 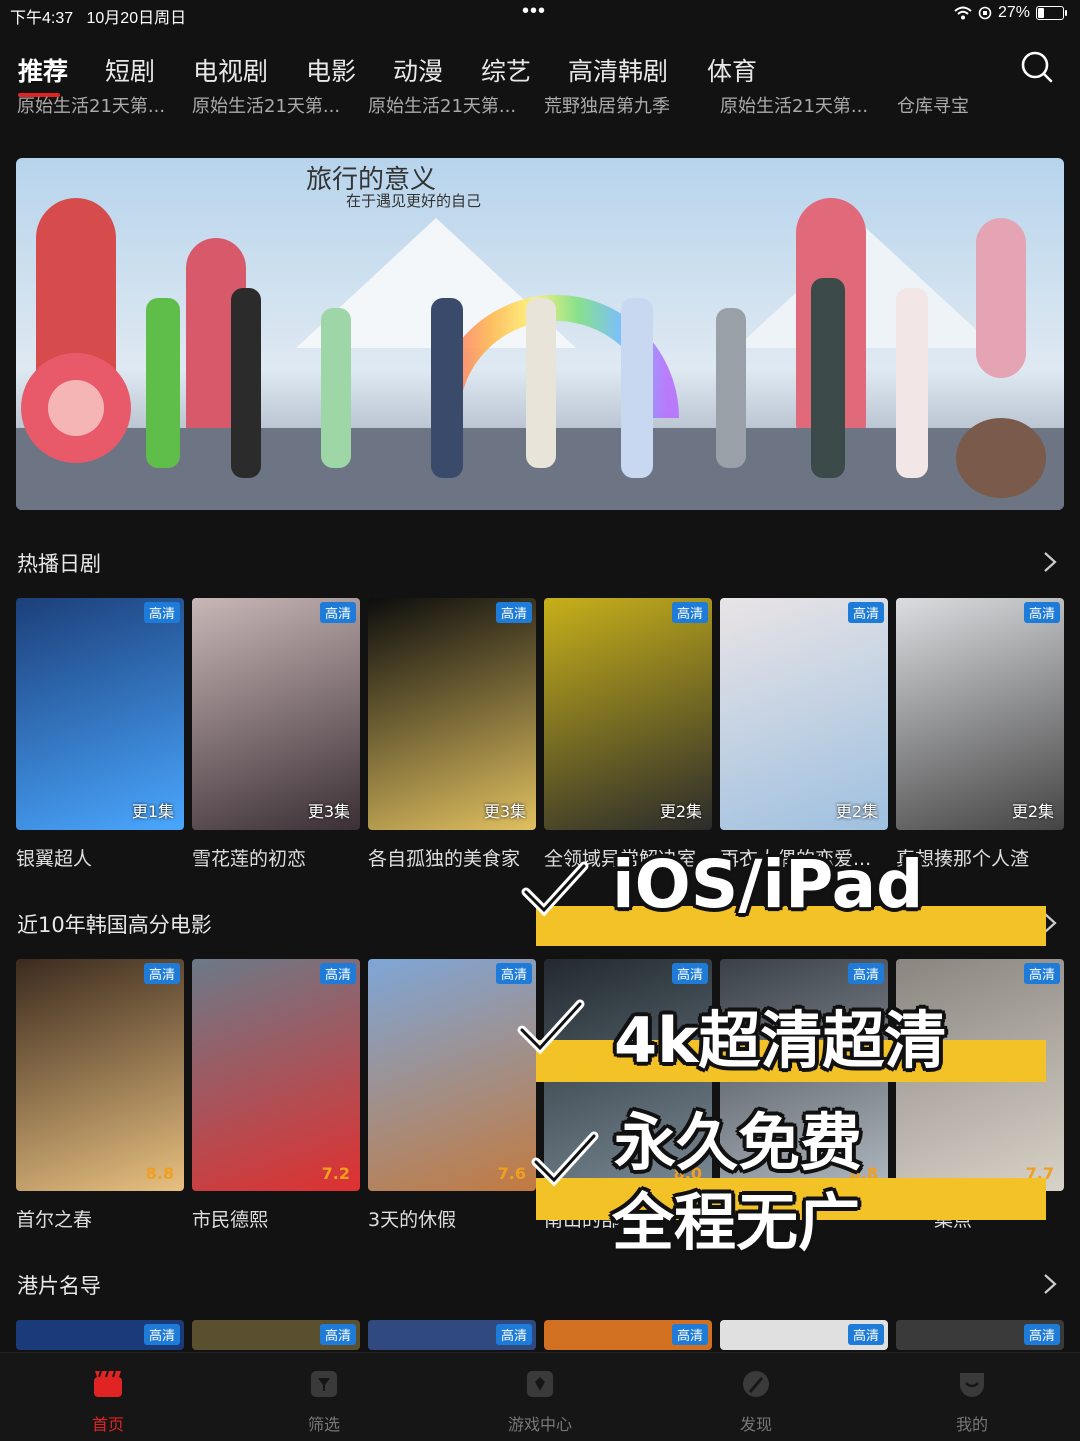 I want to click on nav-filter: 筛选, so click(x=324, y=1401).